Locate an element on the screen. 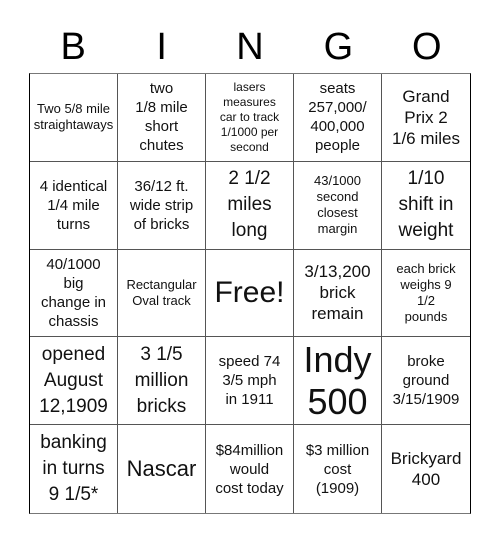 The height and width of the screenshot is (544, 500). bingo-cell-b4: opened August 12,1909 is located at coordinates (74, 381).